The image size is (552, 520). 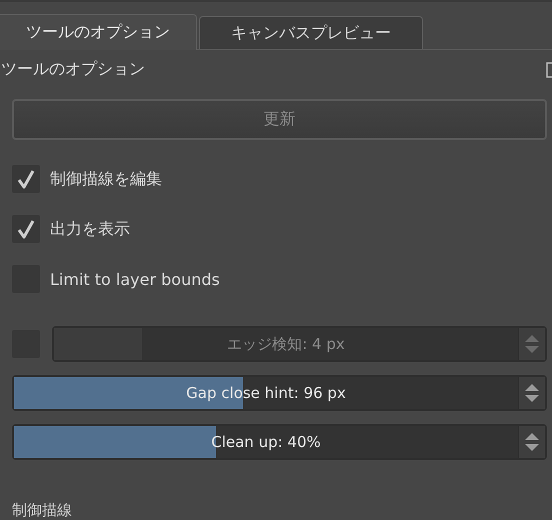 I want to click on panel-title: ツールのオプション, so click(x=72, y=69).